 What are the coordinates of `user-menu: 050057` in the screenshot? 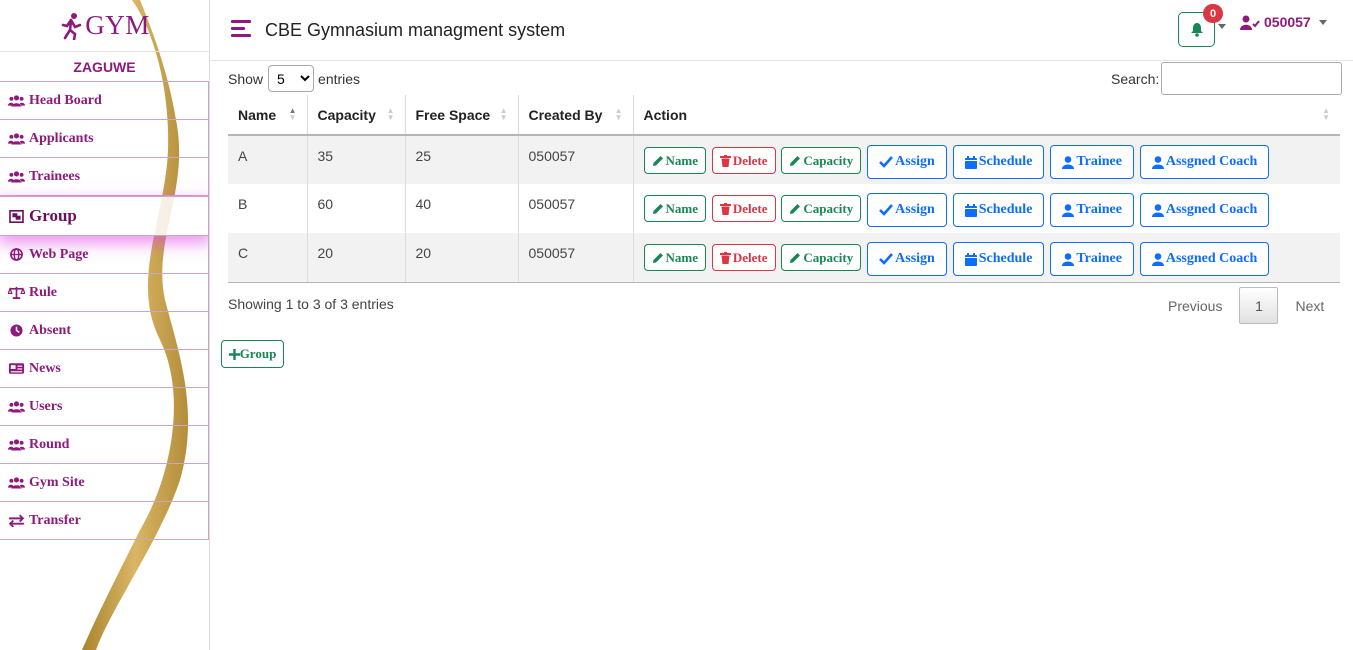 It's located at (1283, 22).